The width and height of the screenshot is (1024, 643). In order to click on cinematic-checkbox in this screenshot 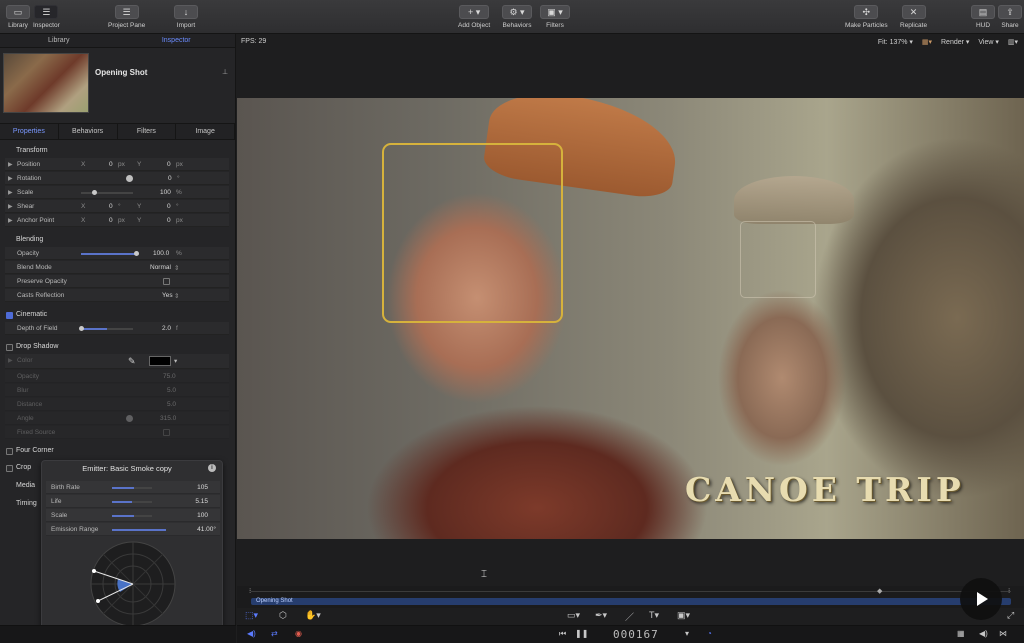, I will do `click(9, 315)`.